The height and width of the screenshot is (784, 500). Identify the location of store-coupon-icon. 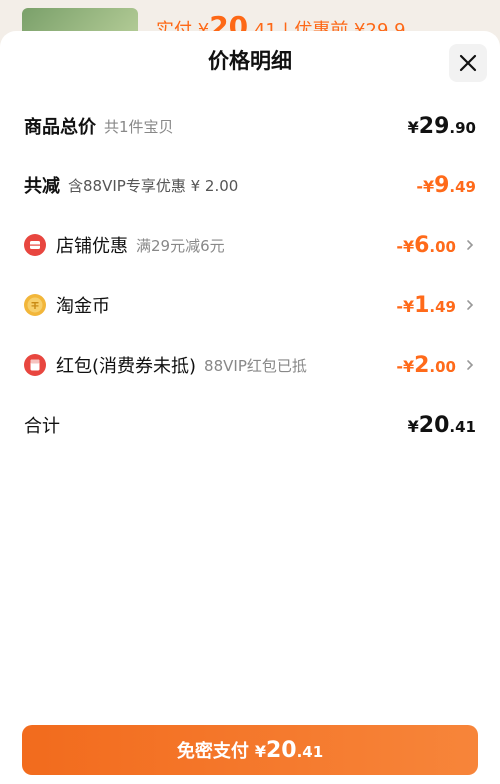
(35, 245).